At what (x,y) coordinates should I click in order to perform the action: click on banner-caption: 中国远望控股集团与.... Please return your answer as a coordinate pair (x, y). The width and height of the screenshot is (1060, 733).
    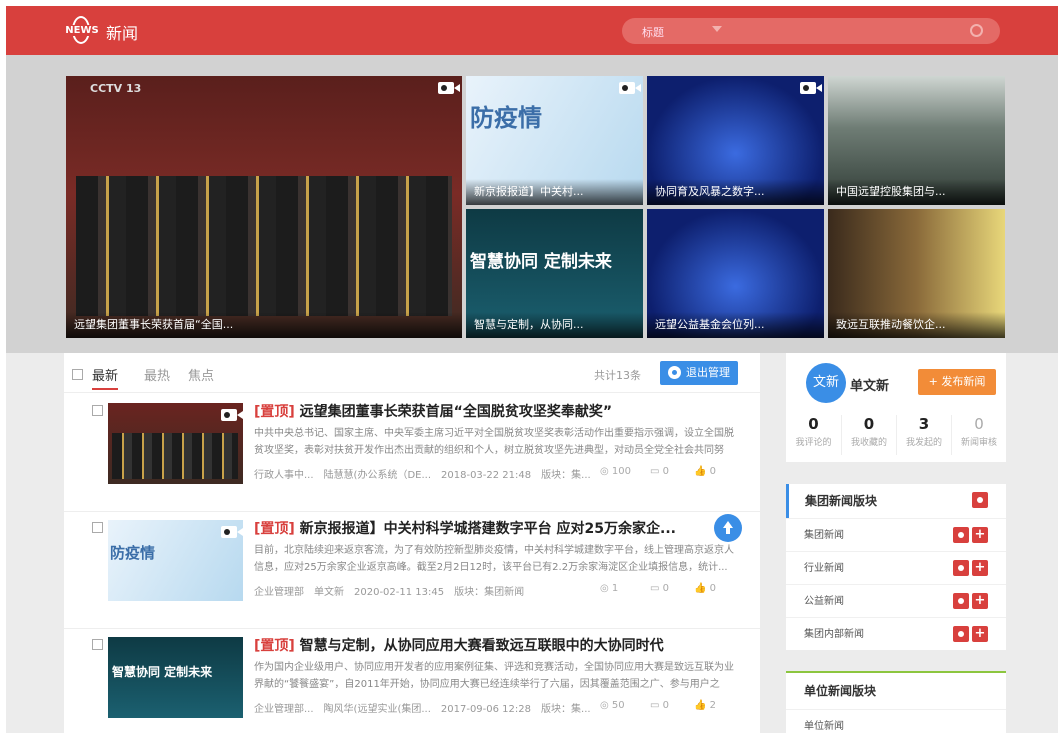
    Looking at the image, I should click on (916, 192).